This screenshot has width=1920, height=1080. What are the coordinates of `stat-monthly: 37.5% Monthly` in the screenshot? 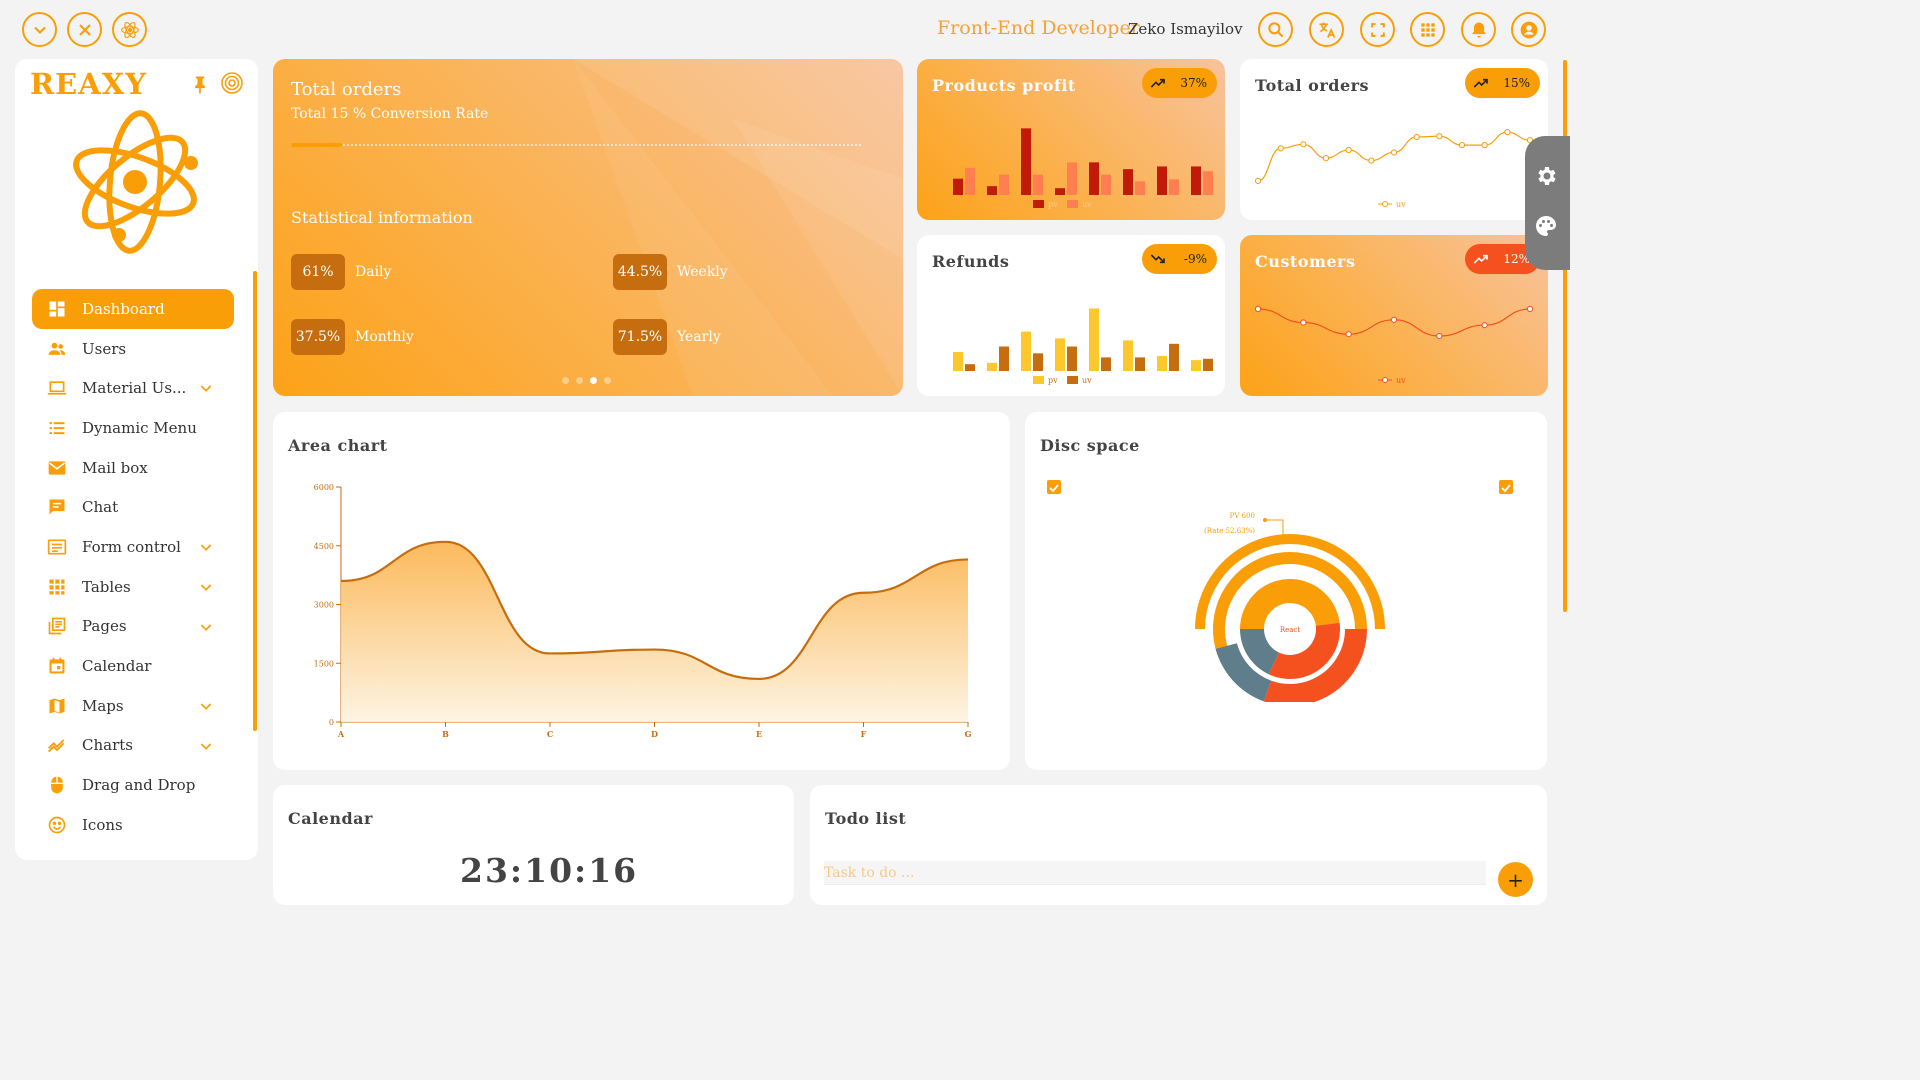 It's located at (352, 337).